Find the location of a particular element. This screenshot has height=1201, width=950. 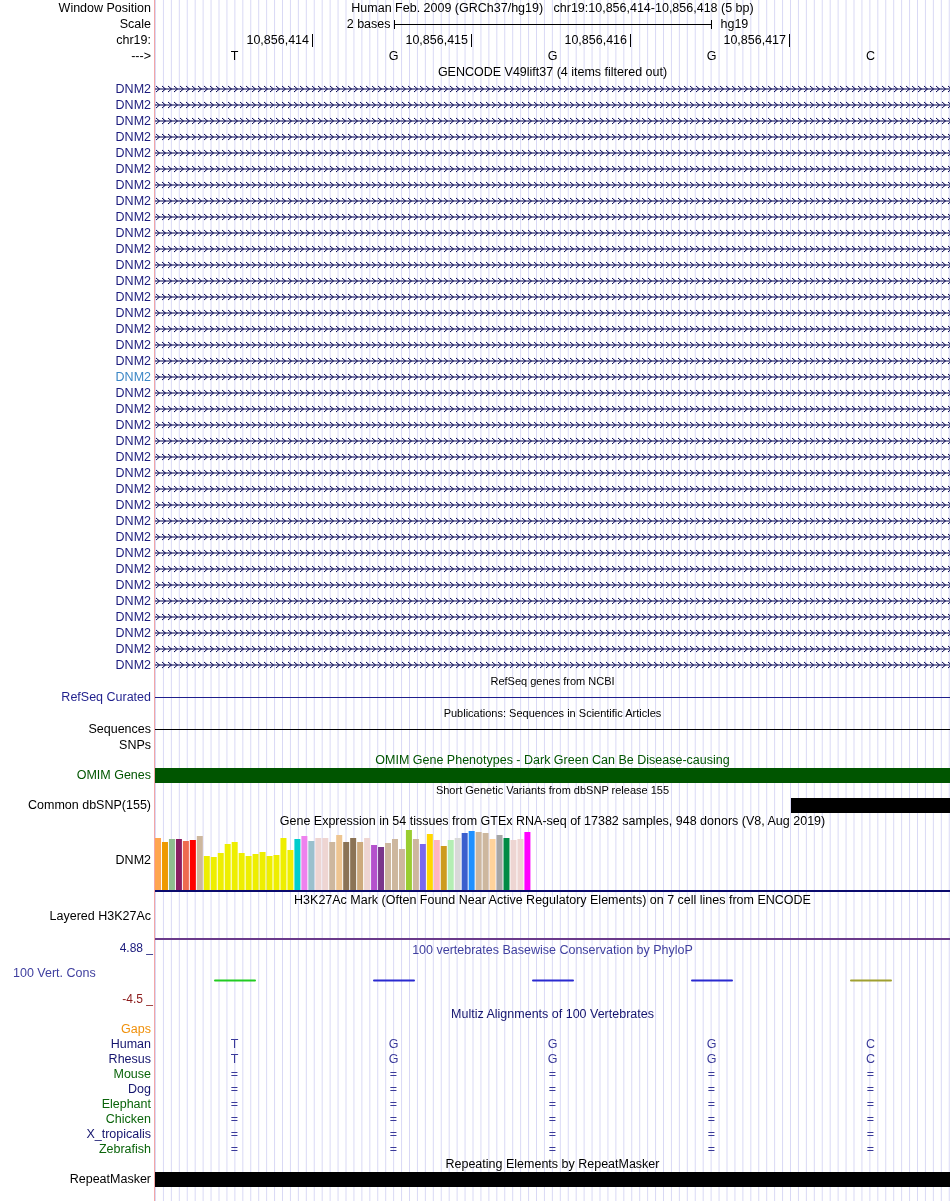

track-title: OMIM Gene Phenotypes - Dark Green Can Be Disease-causing is located at coordinates (552, 760).